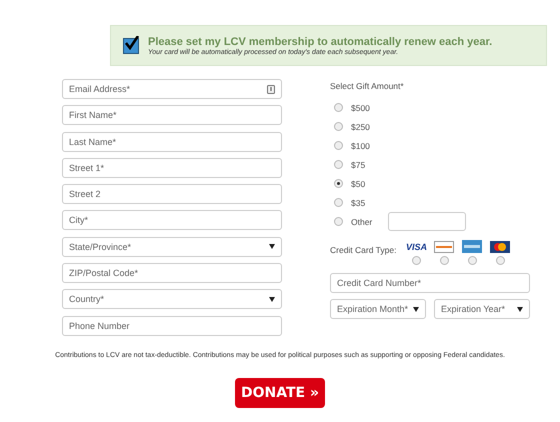 This screenshot has width=560, height=422. What do you see at coordinates (430, 283) in the screenshot?
I see `input-field: Credit Card Number*` at bounding box center [430, 283].